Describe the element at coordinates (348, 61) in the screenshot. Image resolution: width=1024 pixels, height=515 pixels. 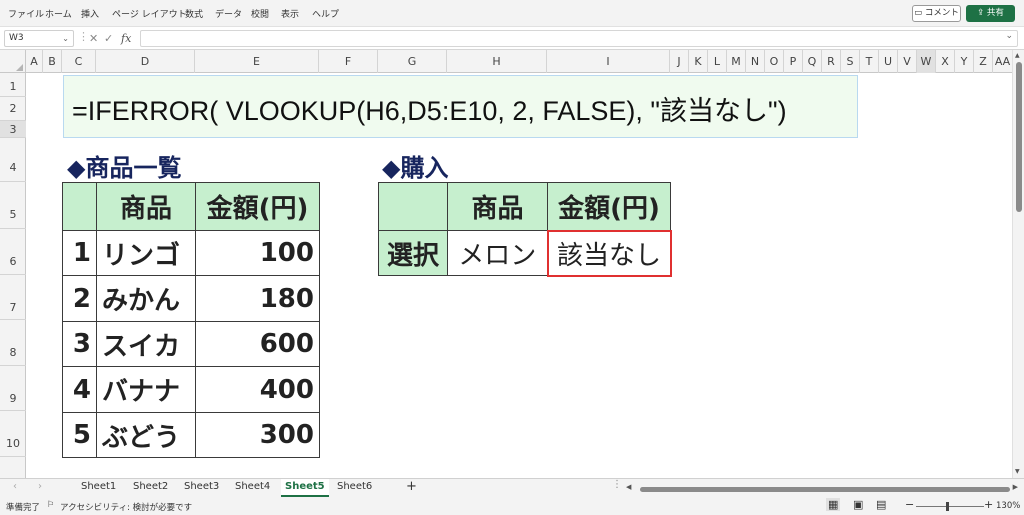
I see `column-header: F` at that location.